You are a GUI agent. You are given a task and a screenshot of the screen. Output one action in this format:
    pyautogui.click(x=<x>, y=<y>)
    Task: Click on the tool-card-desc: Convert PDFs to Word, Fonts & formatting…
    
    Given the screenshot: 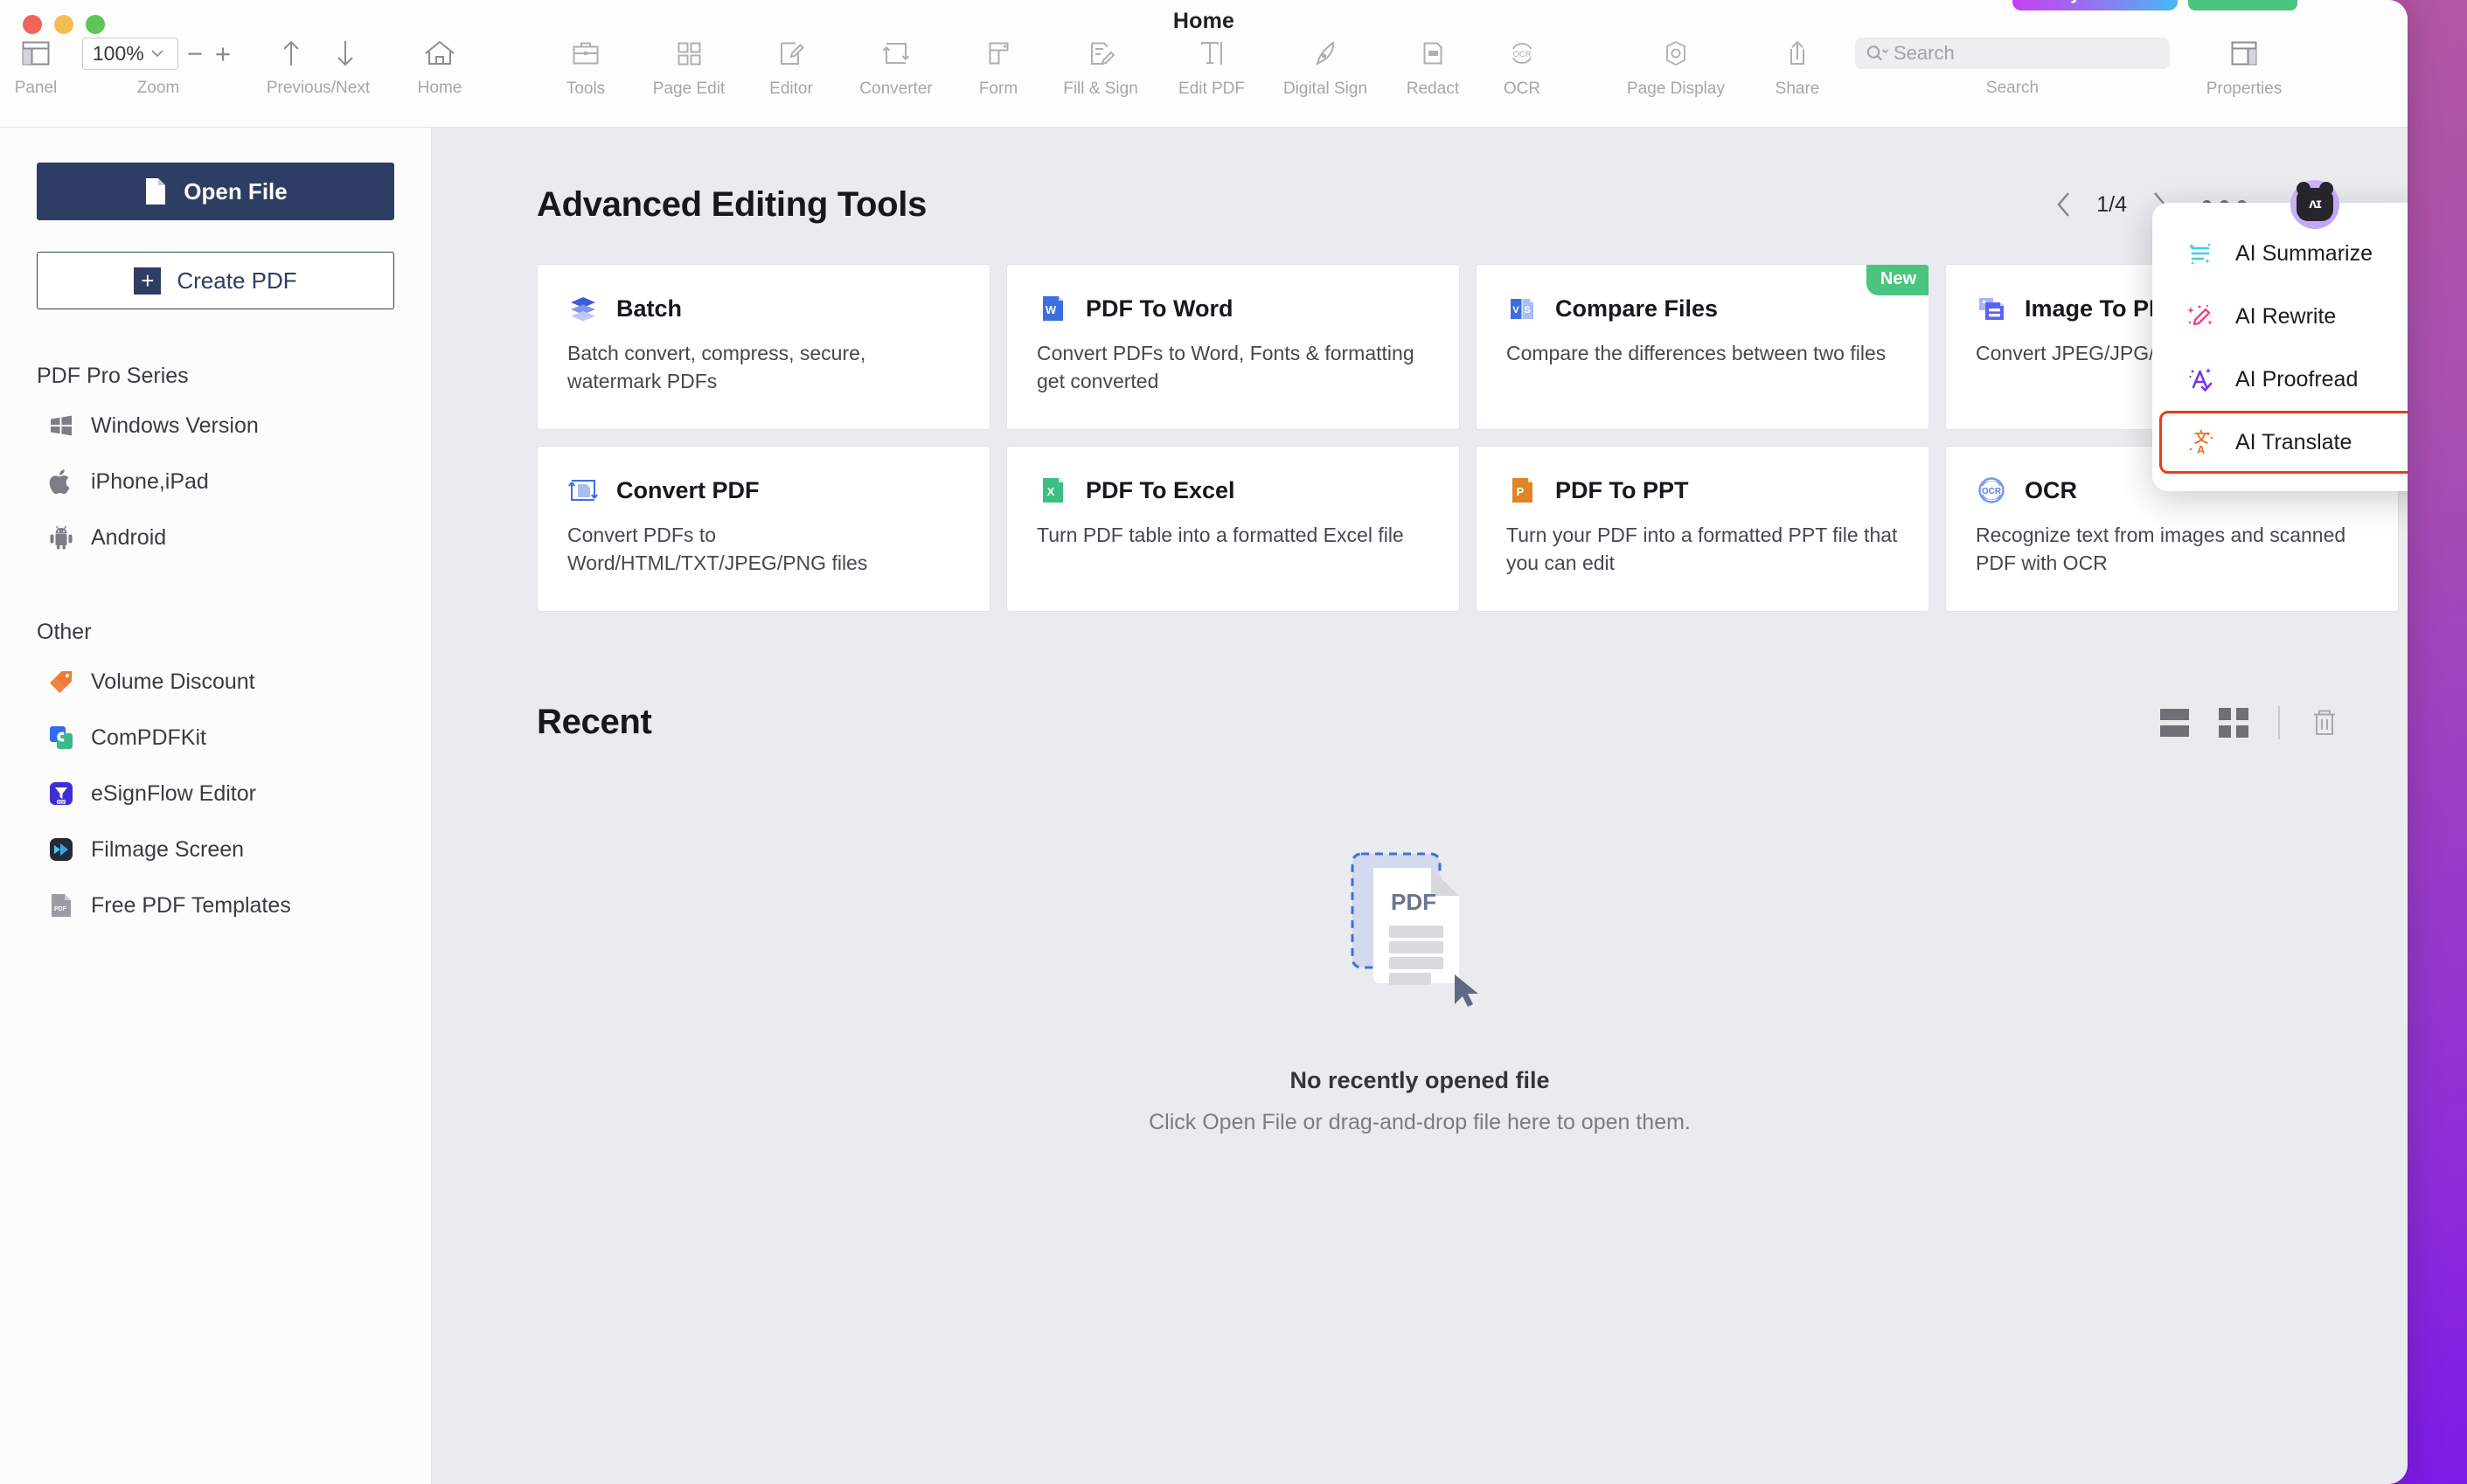 What is the action you would take?
    pyautogui.click(x=1225, y=367)
    